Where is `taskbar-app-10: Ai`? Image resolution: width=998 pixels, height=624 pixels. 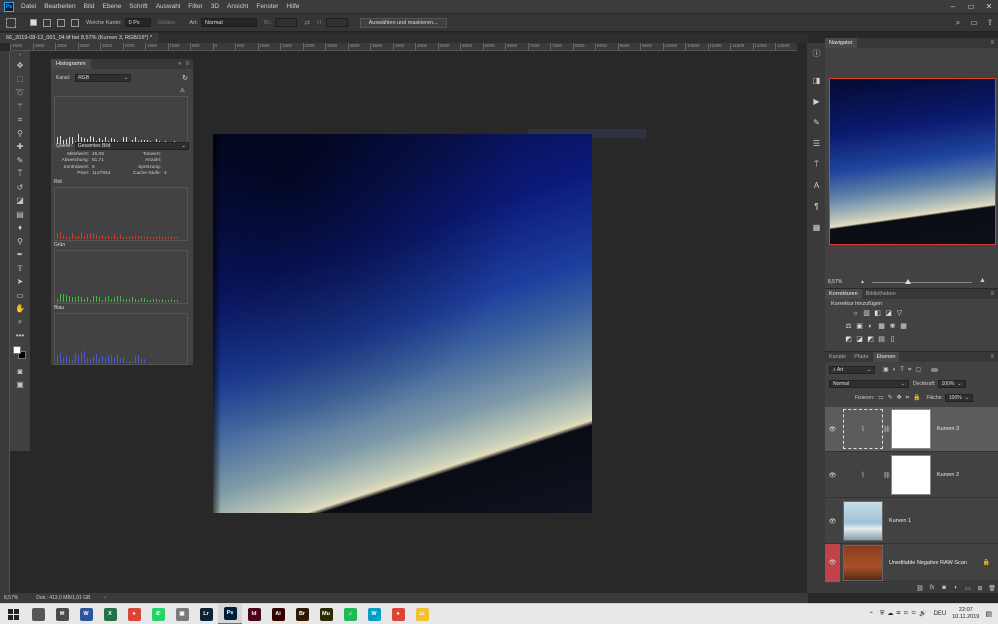 taskbar-app-10: Ai is located at coordinates (278, 614).